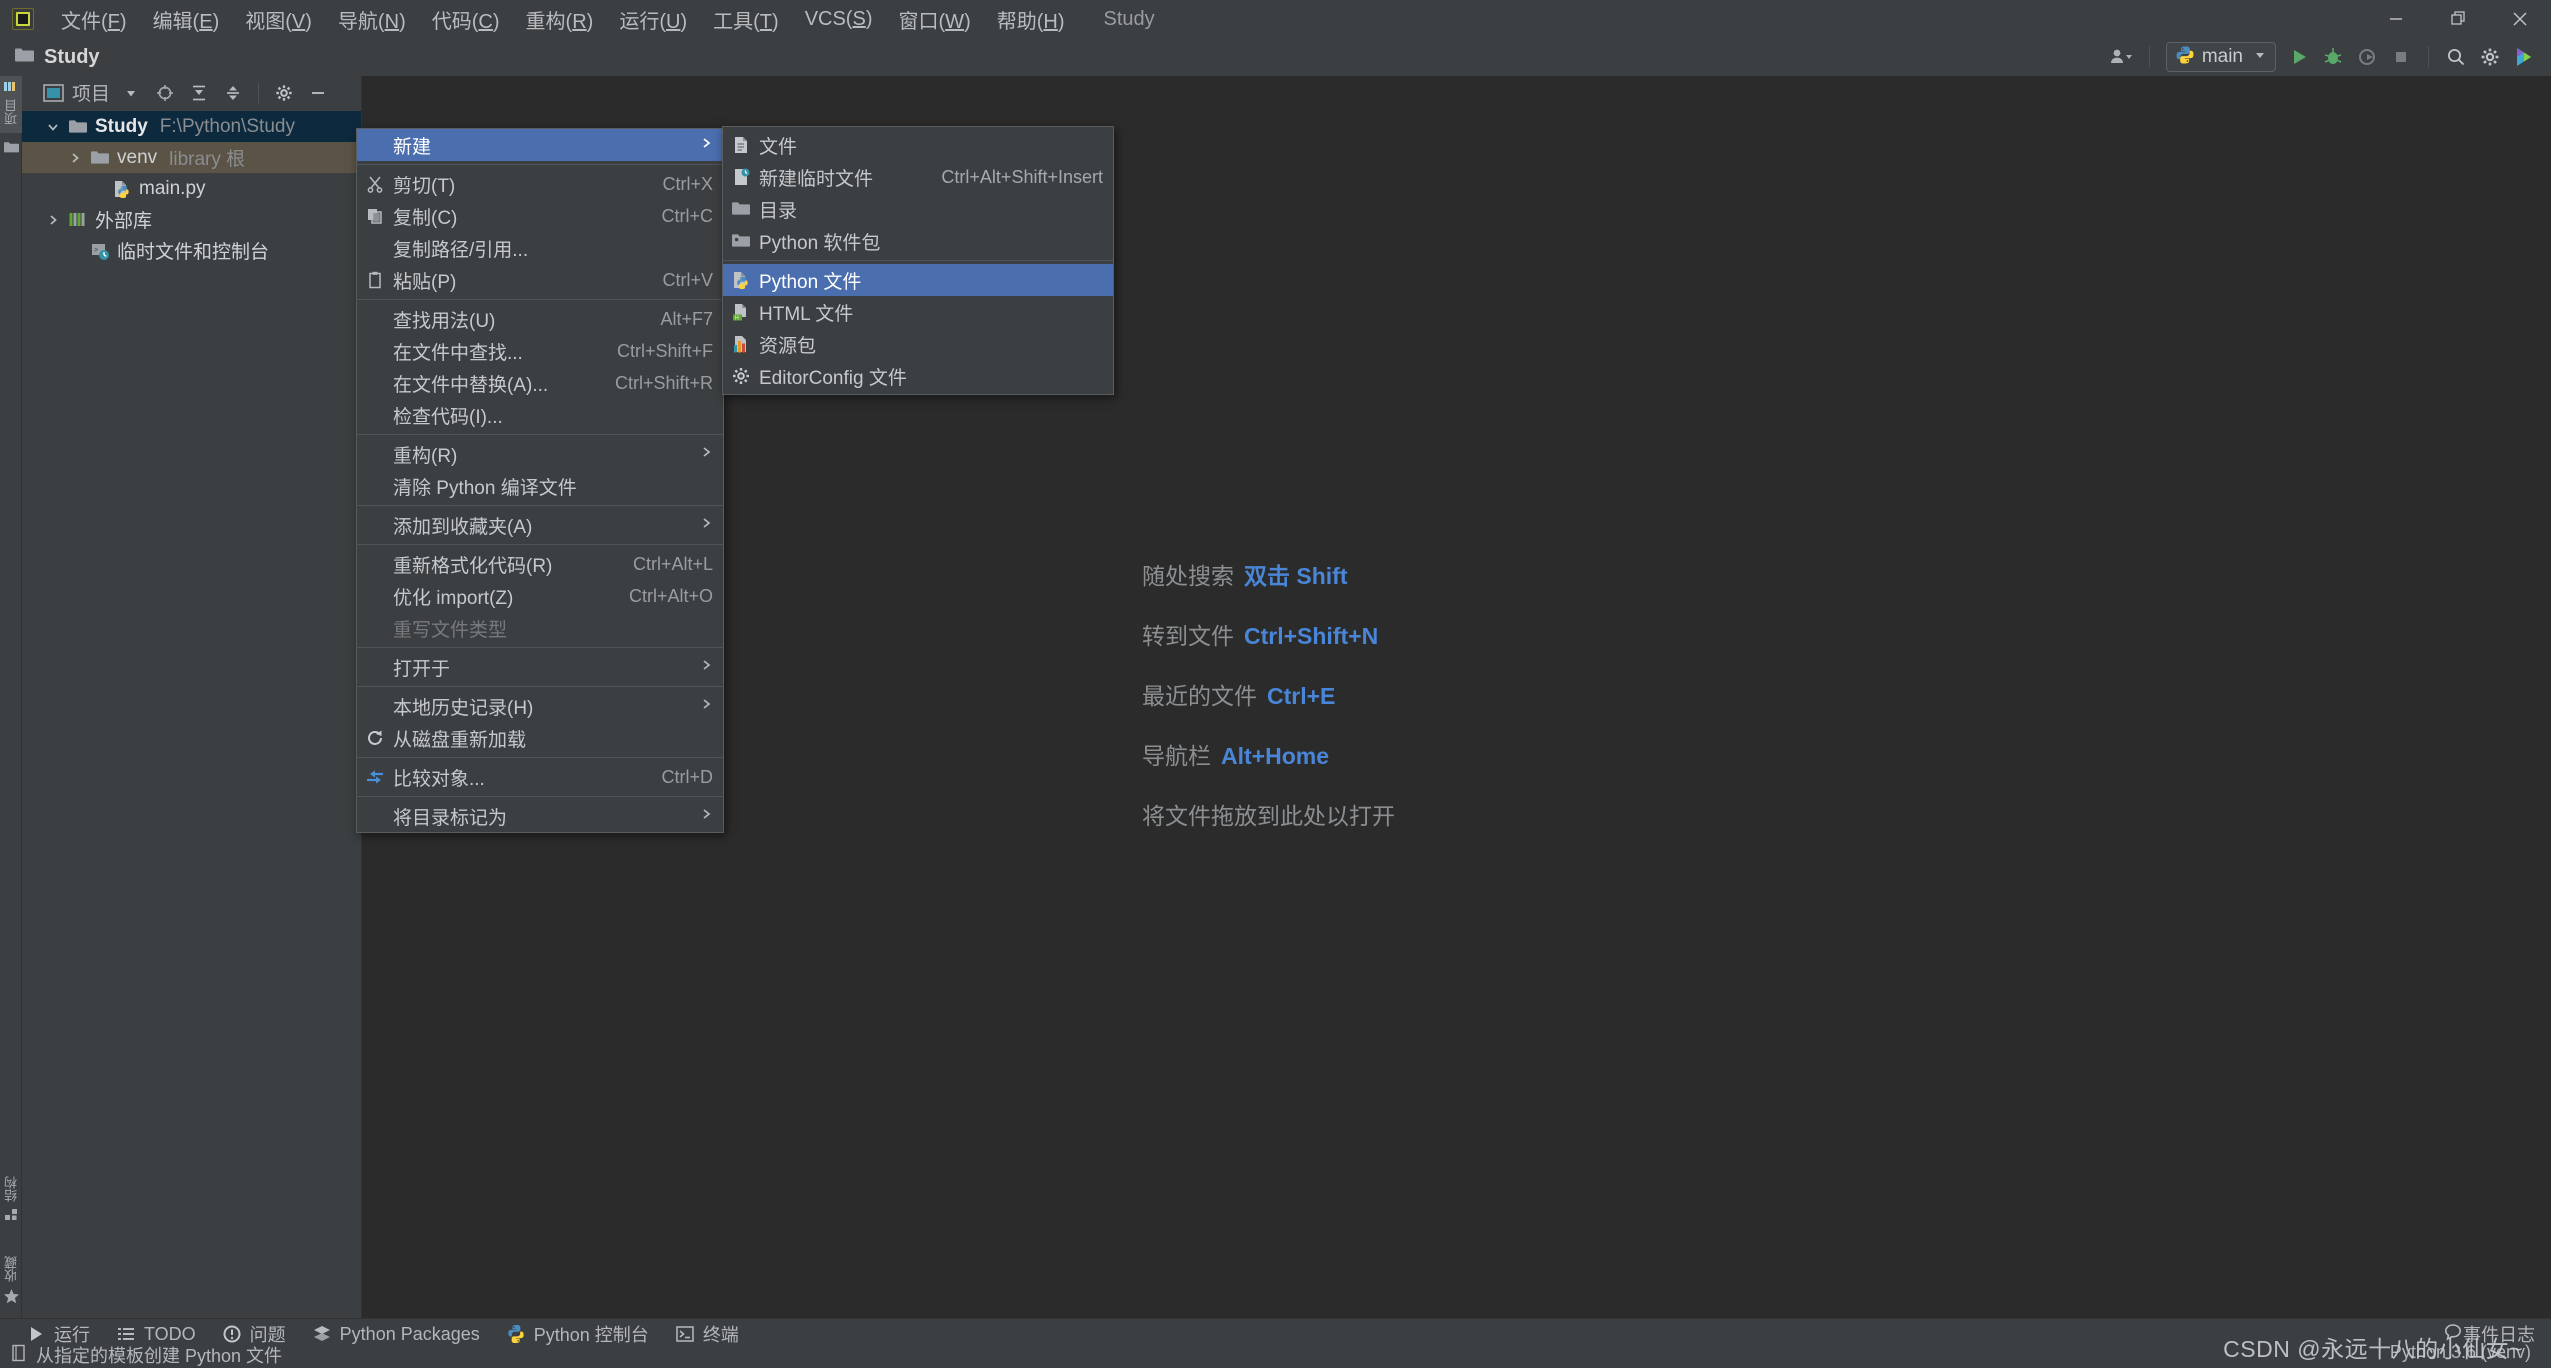  Describe the element at coordinates (918, 312) in the screenshot. I see `sub-html-file: H HTML 文件` at that location.